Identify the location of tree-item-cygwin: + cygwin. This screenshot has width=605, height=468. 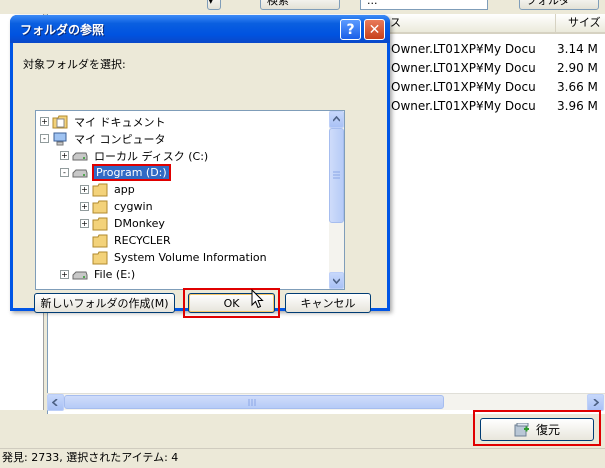
(117, 206).